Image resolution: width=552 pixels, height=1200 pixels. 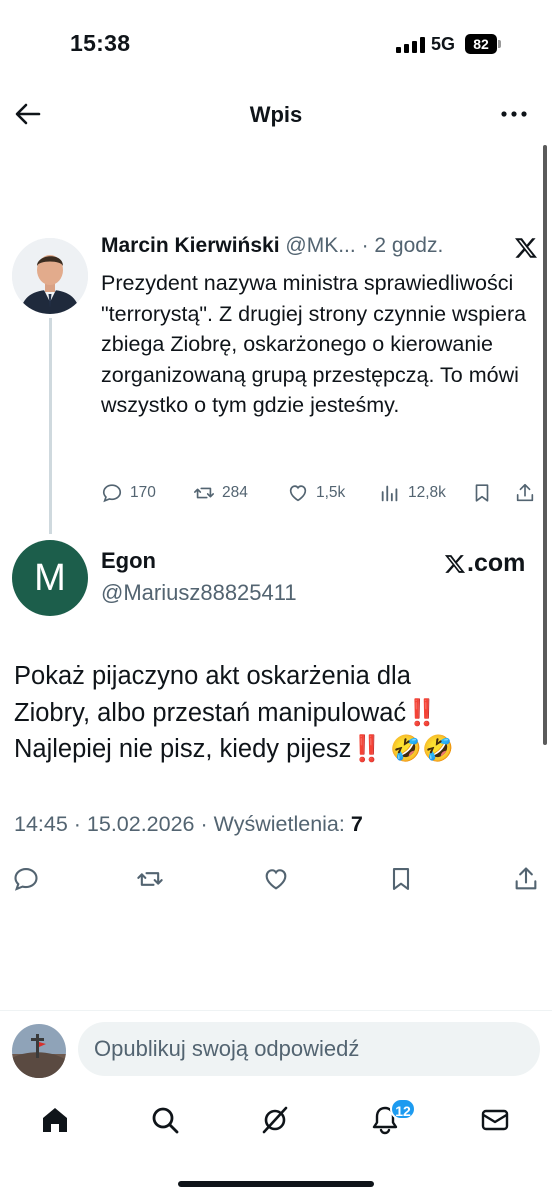 I want to click on page-title: Wpis, so click(x=276, y=114).